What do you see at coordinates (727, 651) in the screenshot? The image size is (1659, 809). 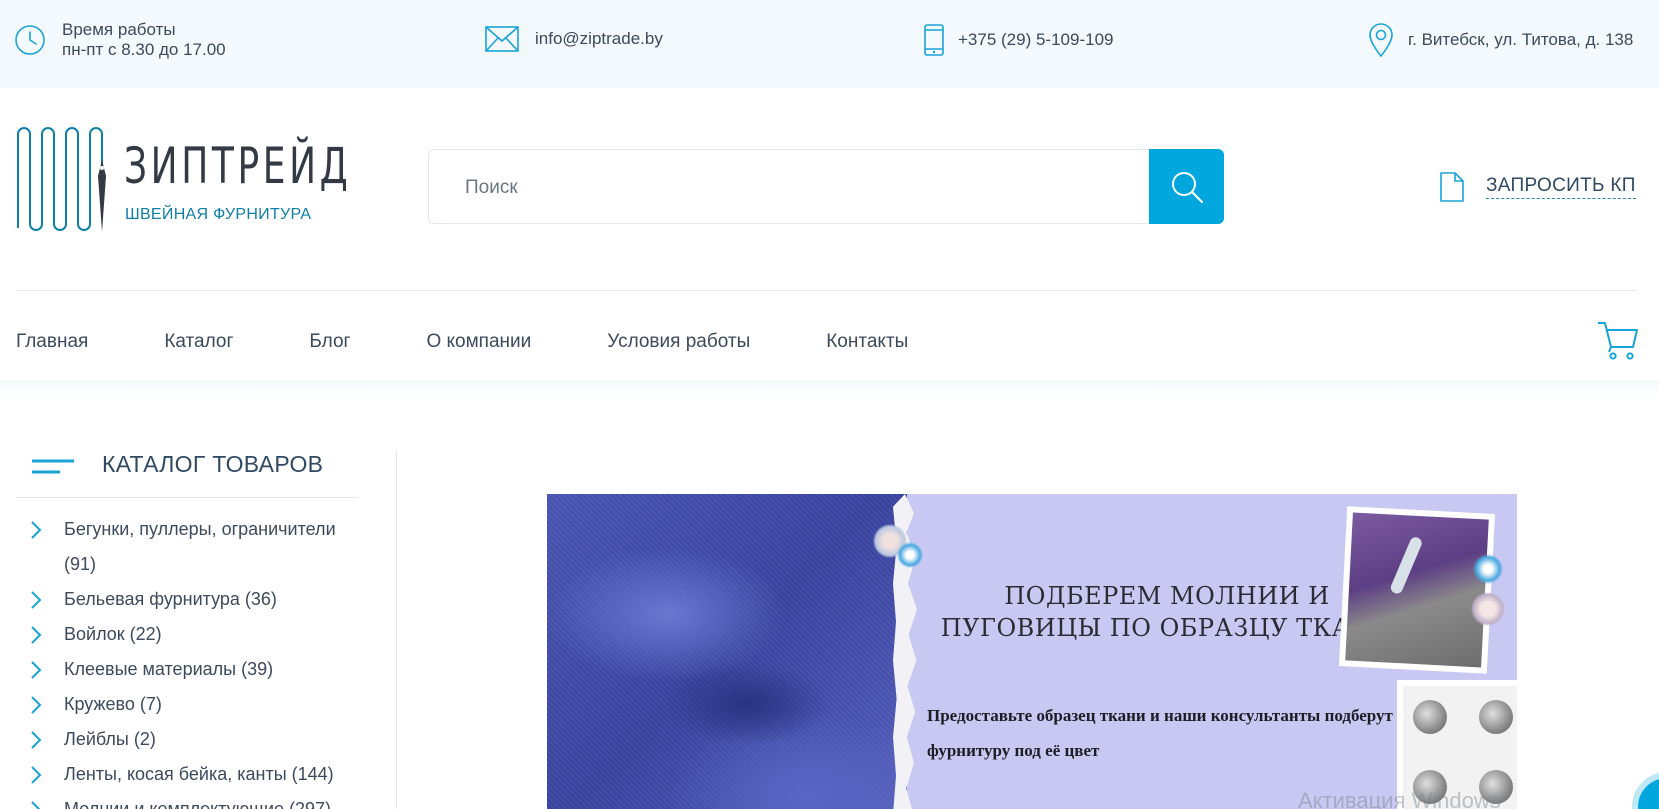 I see `fabric-image` at bounding box center [727, 651].